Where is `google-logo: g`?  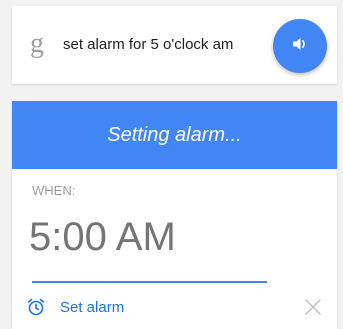 google-logo: g is located at coordinates (37, 43).